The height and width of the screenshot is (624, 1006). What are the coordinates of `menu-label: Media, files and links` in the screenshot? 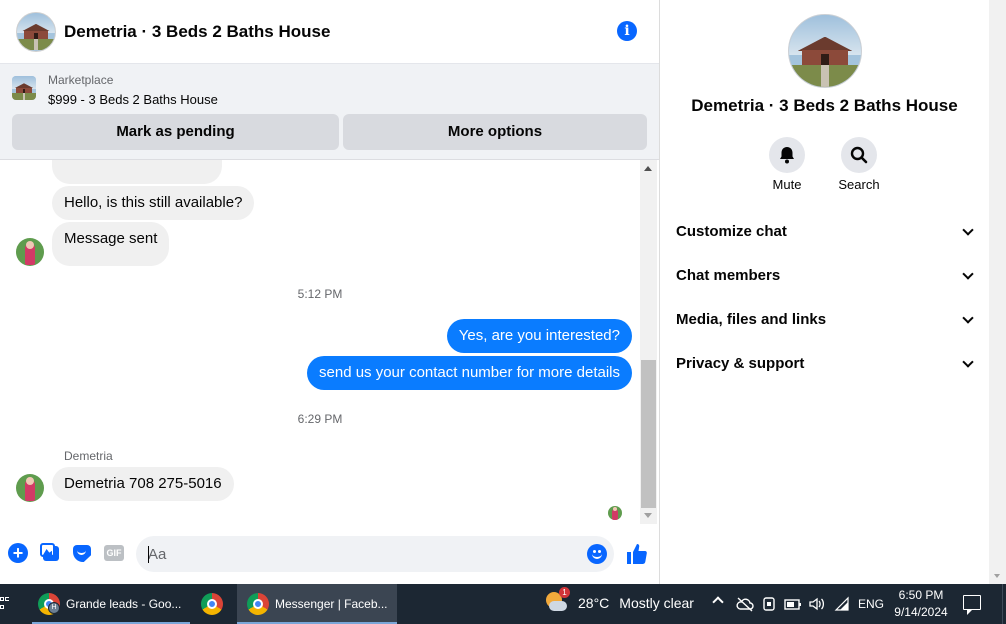 It's located at (751, 319).